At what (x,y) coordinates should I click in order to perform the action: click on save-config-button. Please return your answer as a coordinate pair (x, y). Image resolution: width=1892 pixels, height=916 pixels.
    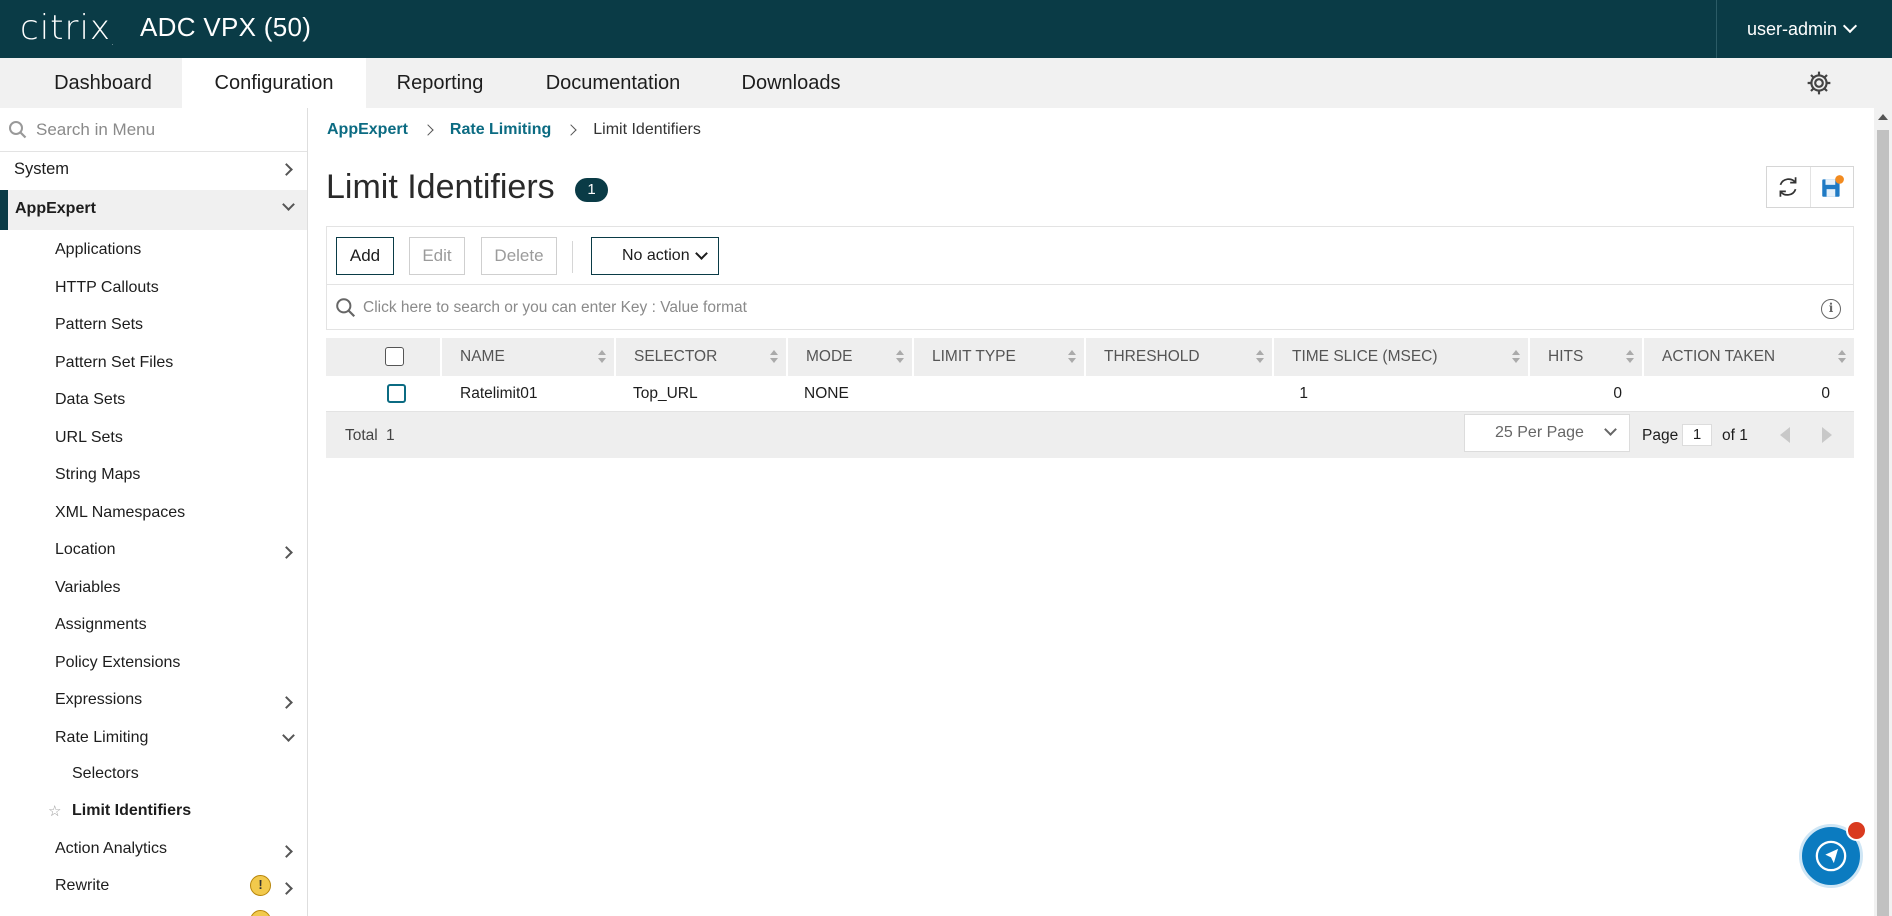
    Looking at the image, I should click on (1831, 187).